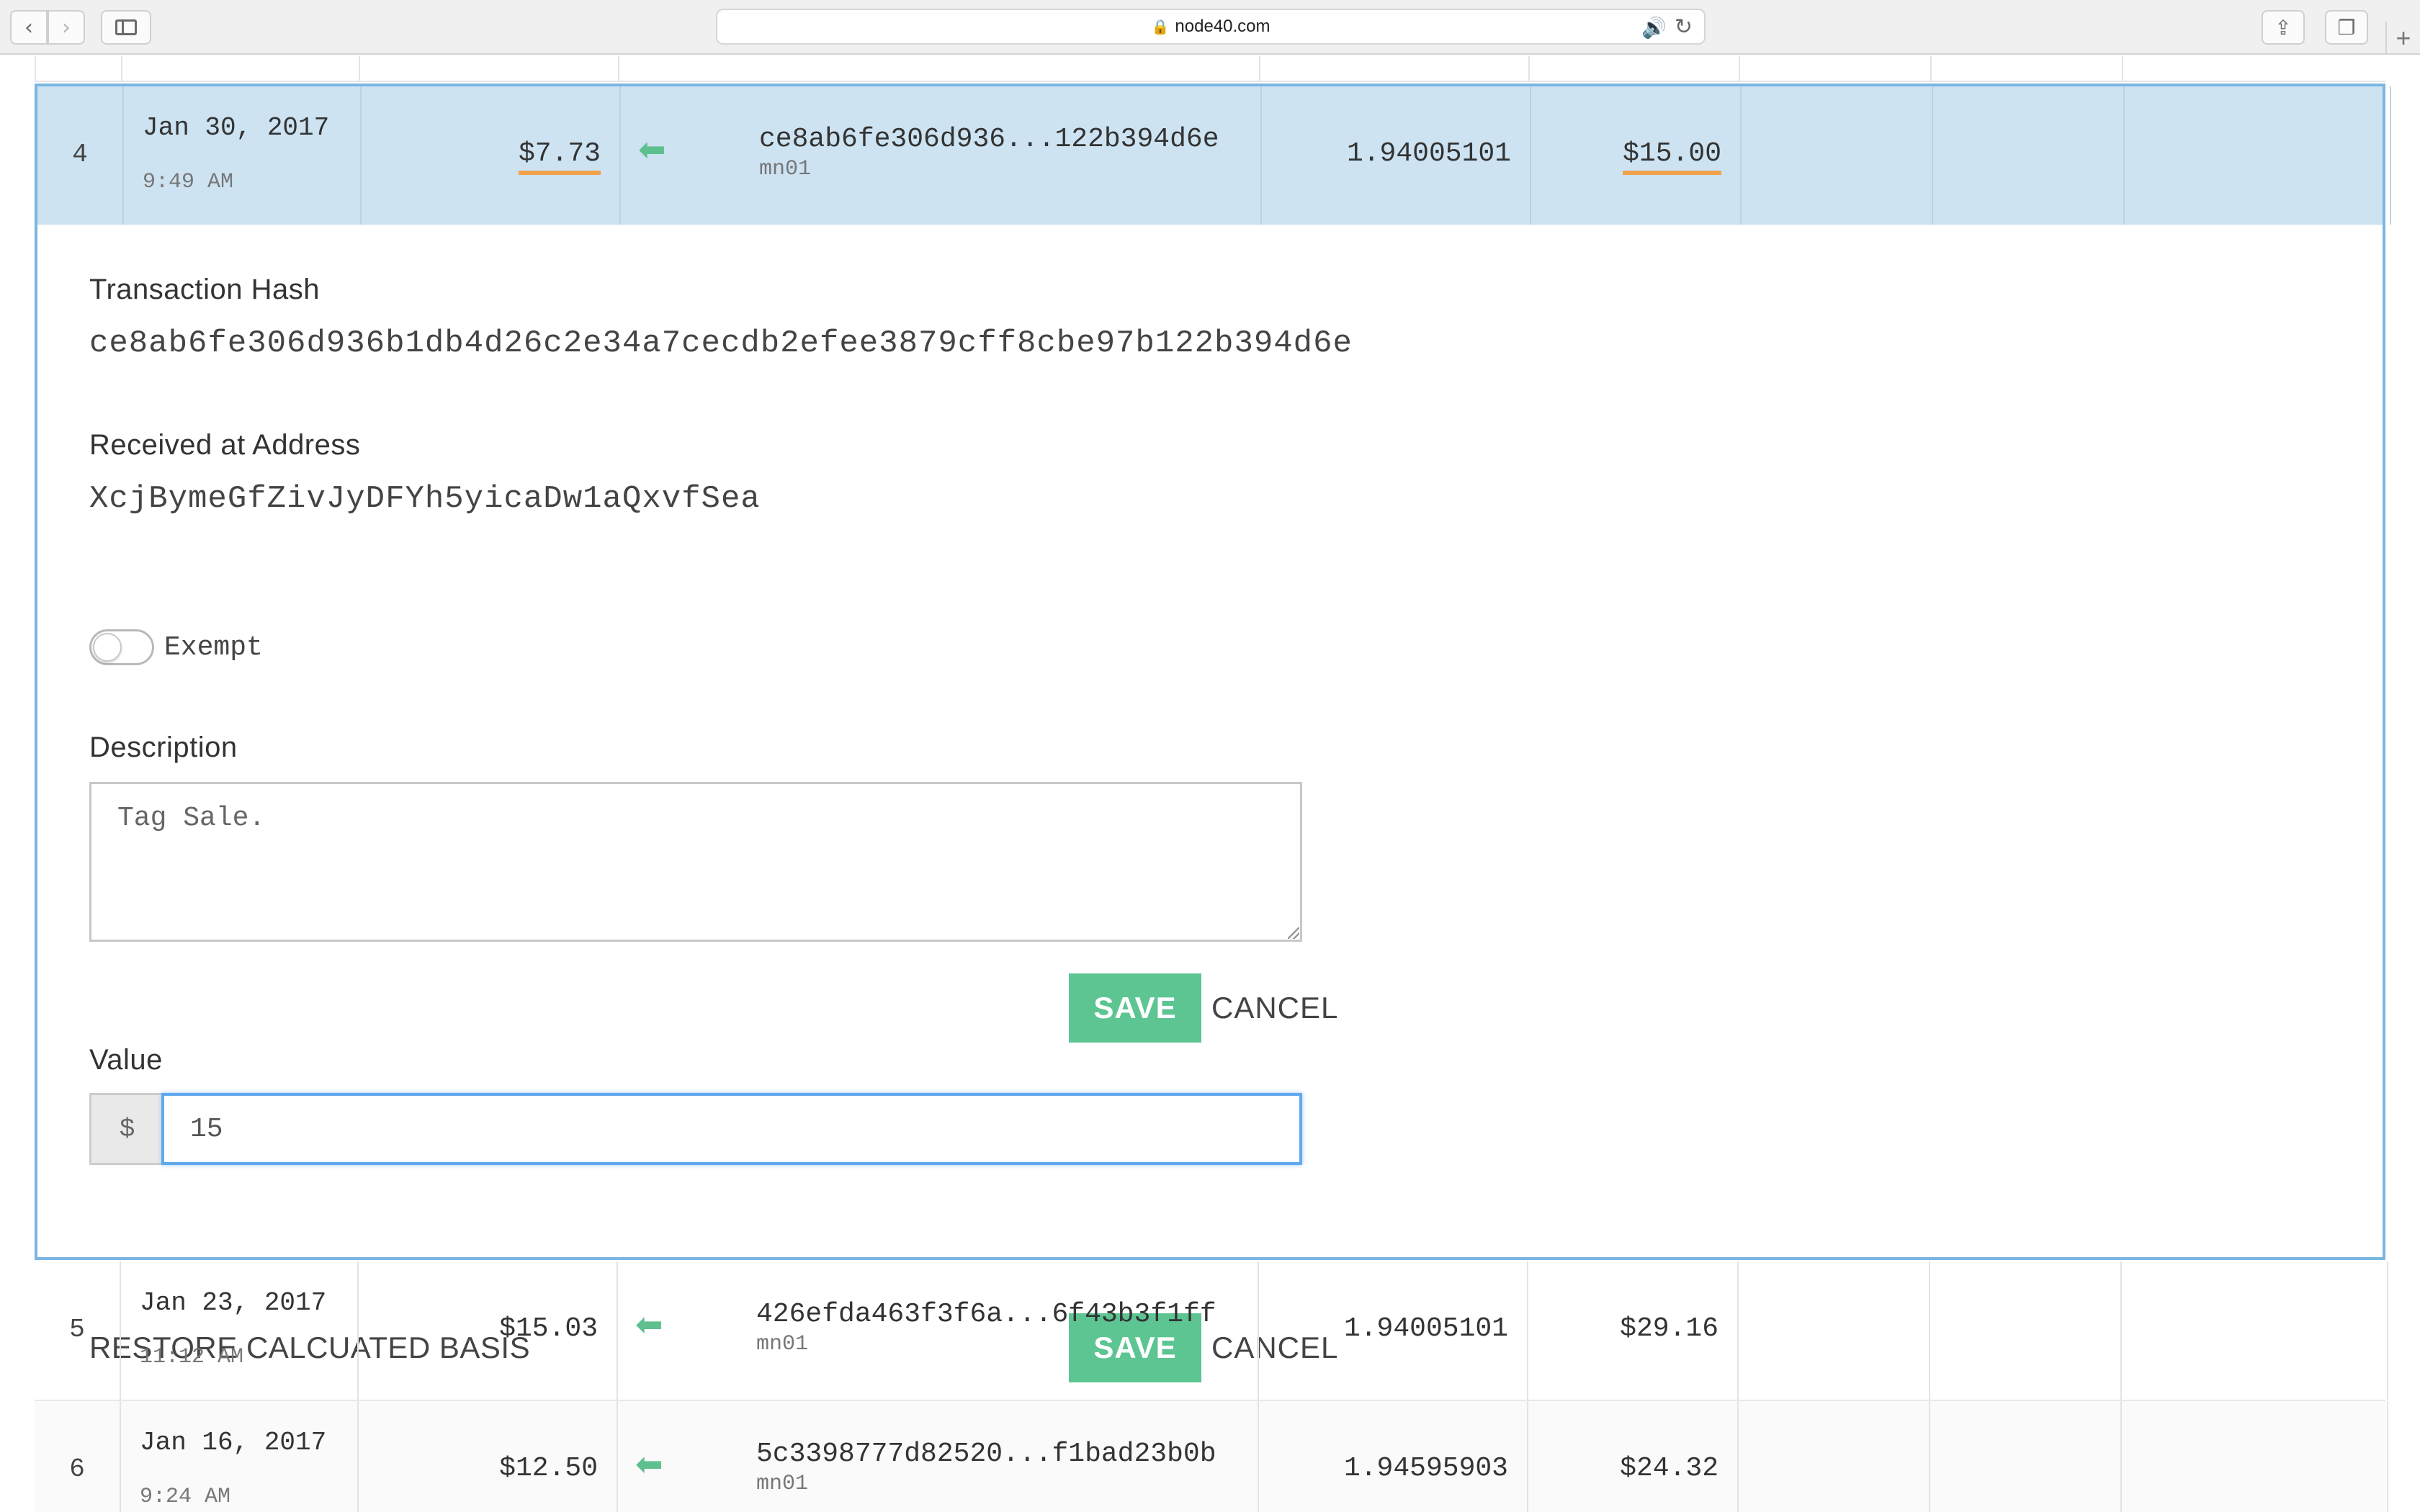 This screenshot has width=2420, height=1512. I want to click on row-date: Jan 16, 2017, so click(234, 1442).